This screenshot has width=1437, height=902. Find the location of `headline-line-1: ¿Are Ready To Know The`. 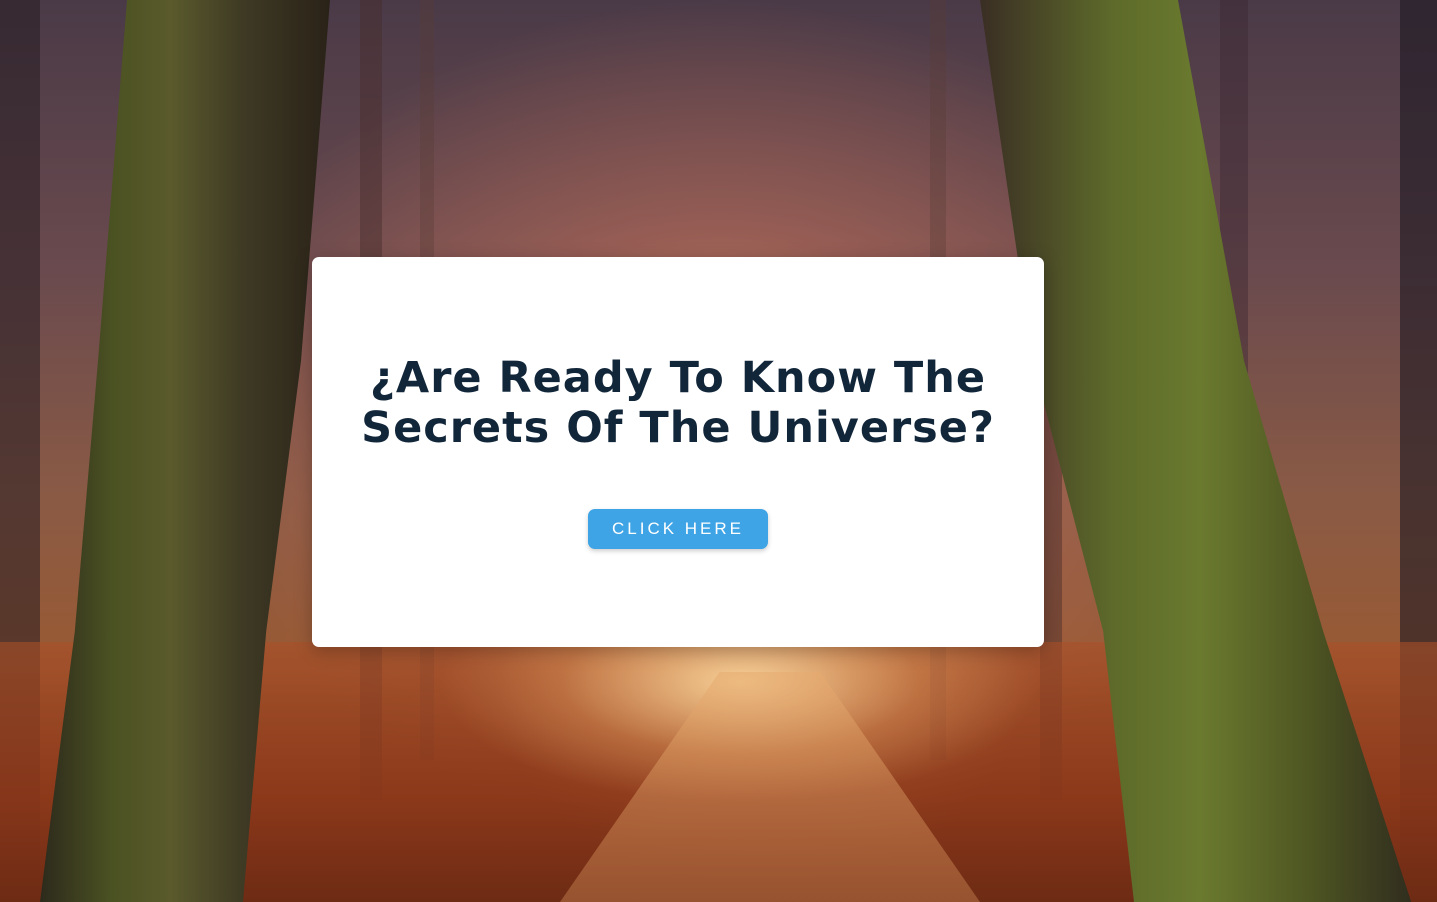

headline-line-1: ¿Are Ready To Know The is located at coordinates (678, 378).